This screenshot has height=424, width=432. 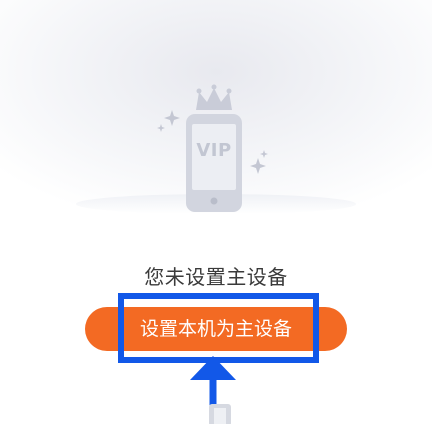 What do you see at coordinates (216, 277) in the screenshot?
I see `status-text: 您未设置主设备` at bounding box center [216, 277].